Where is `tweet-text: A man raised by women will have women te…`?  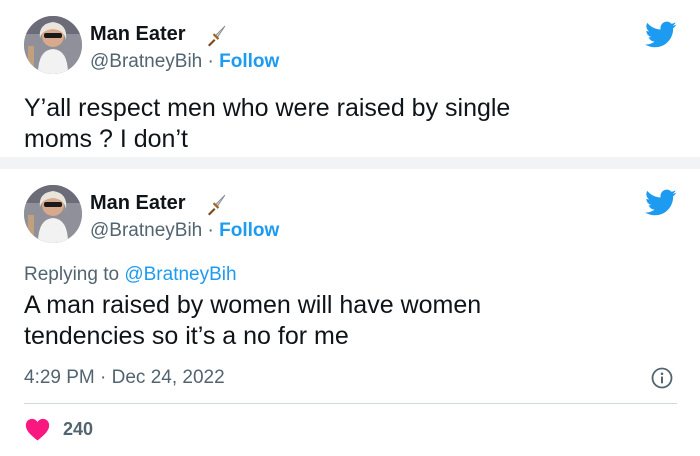 tweet-text: A man raised by women will have women te… is located at coordinates (334, 321).